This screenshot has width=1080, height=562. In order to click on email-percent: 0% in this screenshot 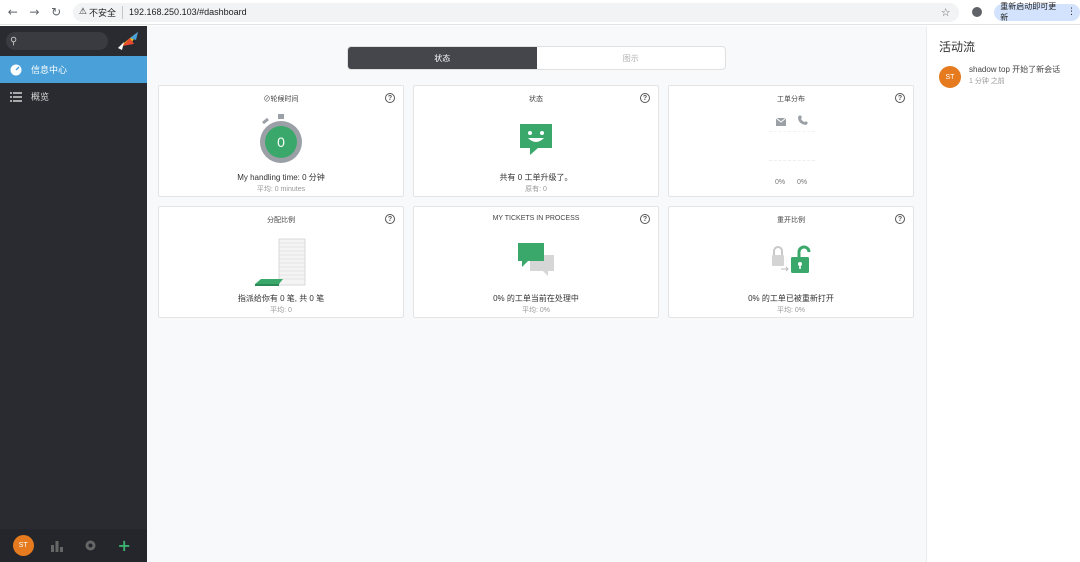, I will do `click(780, 182)`.